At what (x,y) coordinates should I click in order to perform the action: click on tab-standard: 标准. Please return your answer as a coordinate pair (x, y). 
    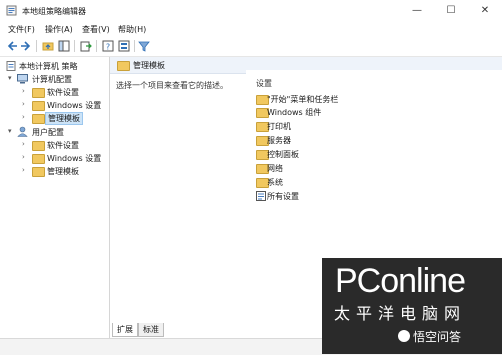
    Looking at the image, I should click on (151, 330).